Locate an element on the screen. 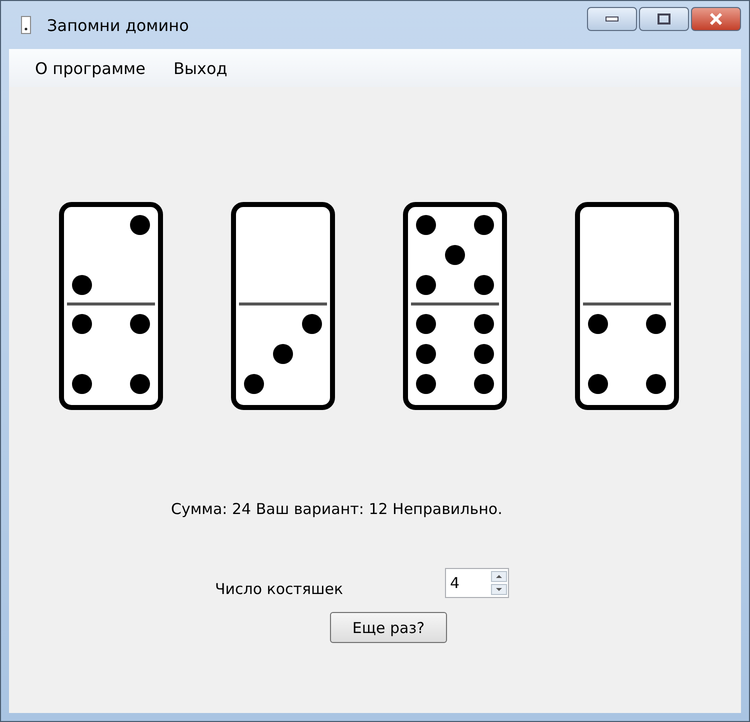 Image resolution: width=750 pixels, height=722 pixels. close-icon is located at coordinates (716, 19).